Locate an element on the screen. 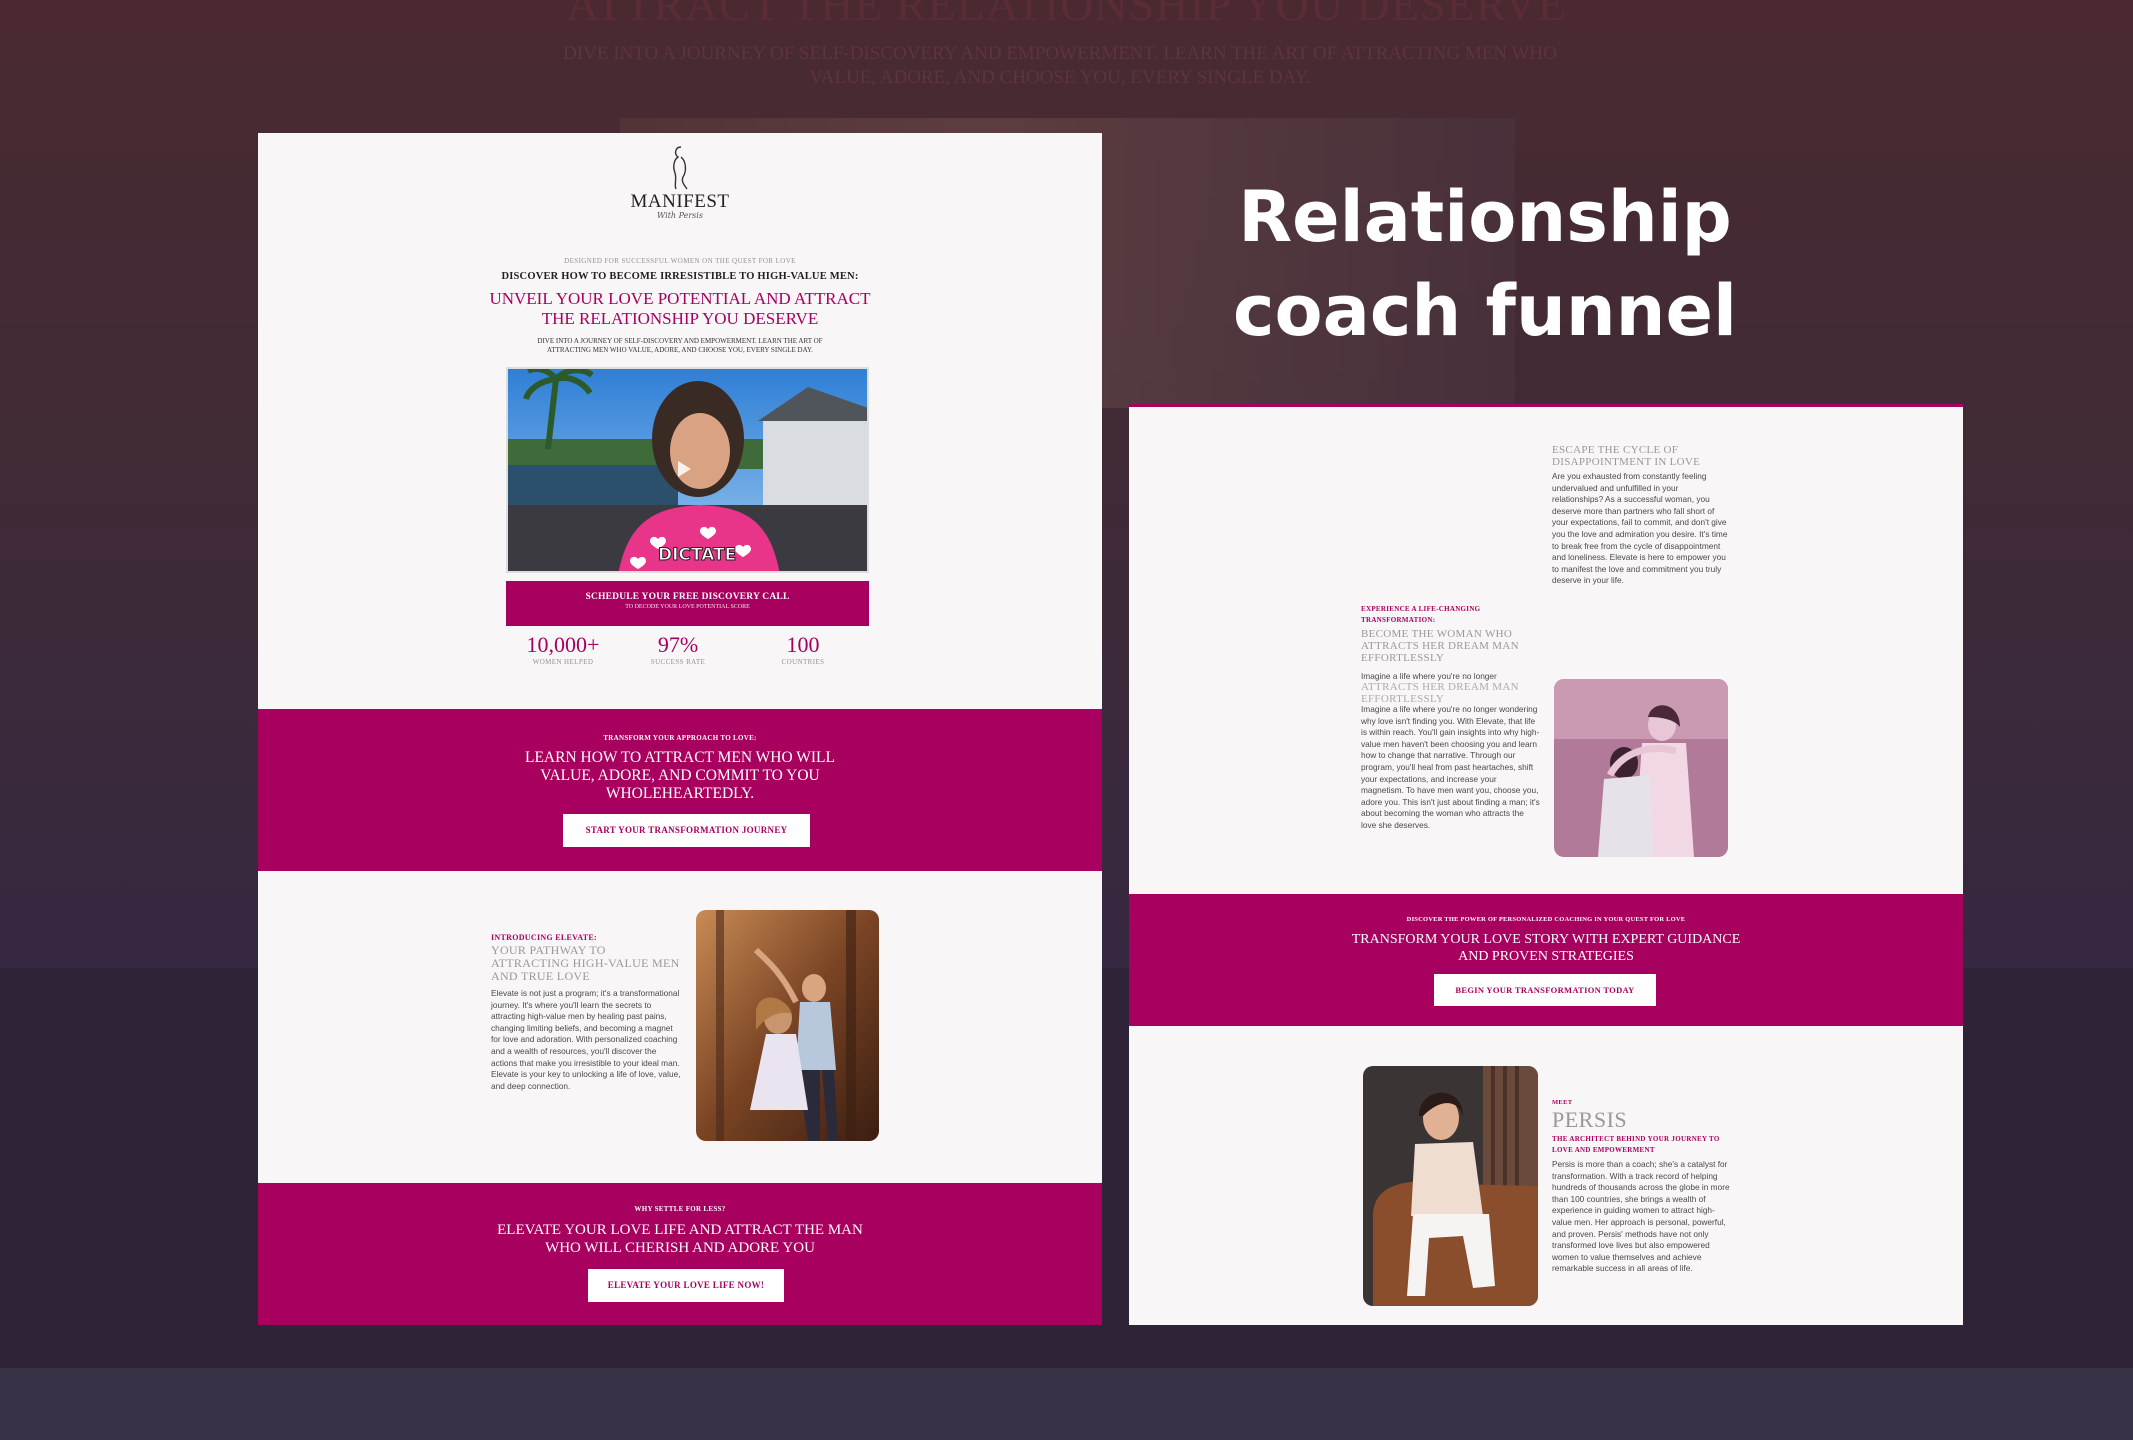  begin-transformation-button: BEGIN YOUR TRANSFORMATION TODAY is located at coordinates (1545, 990).